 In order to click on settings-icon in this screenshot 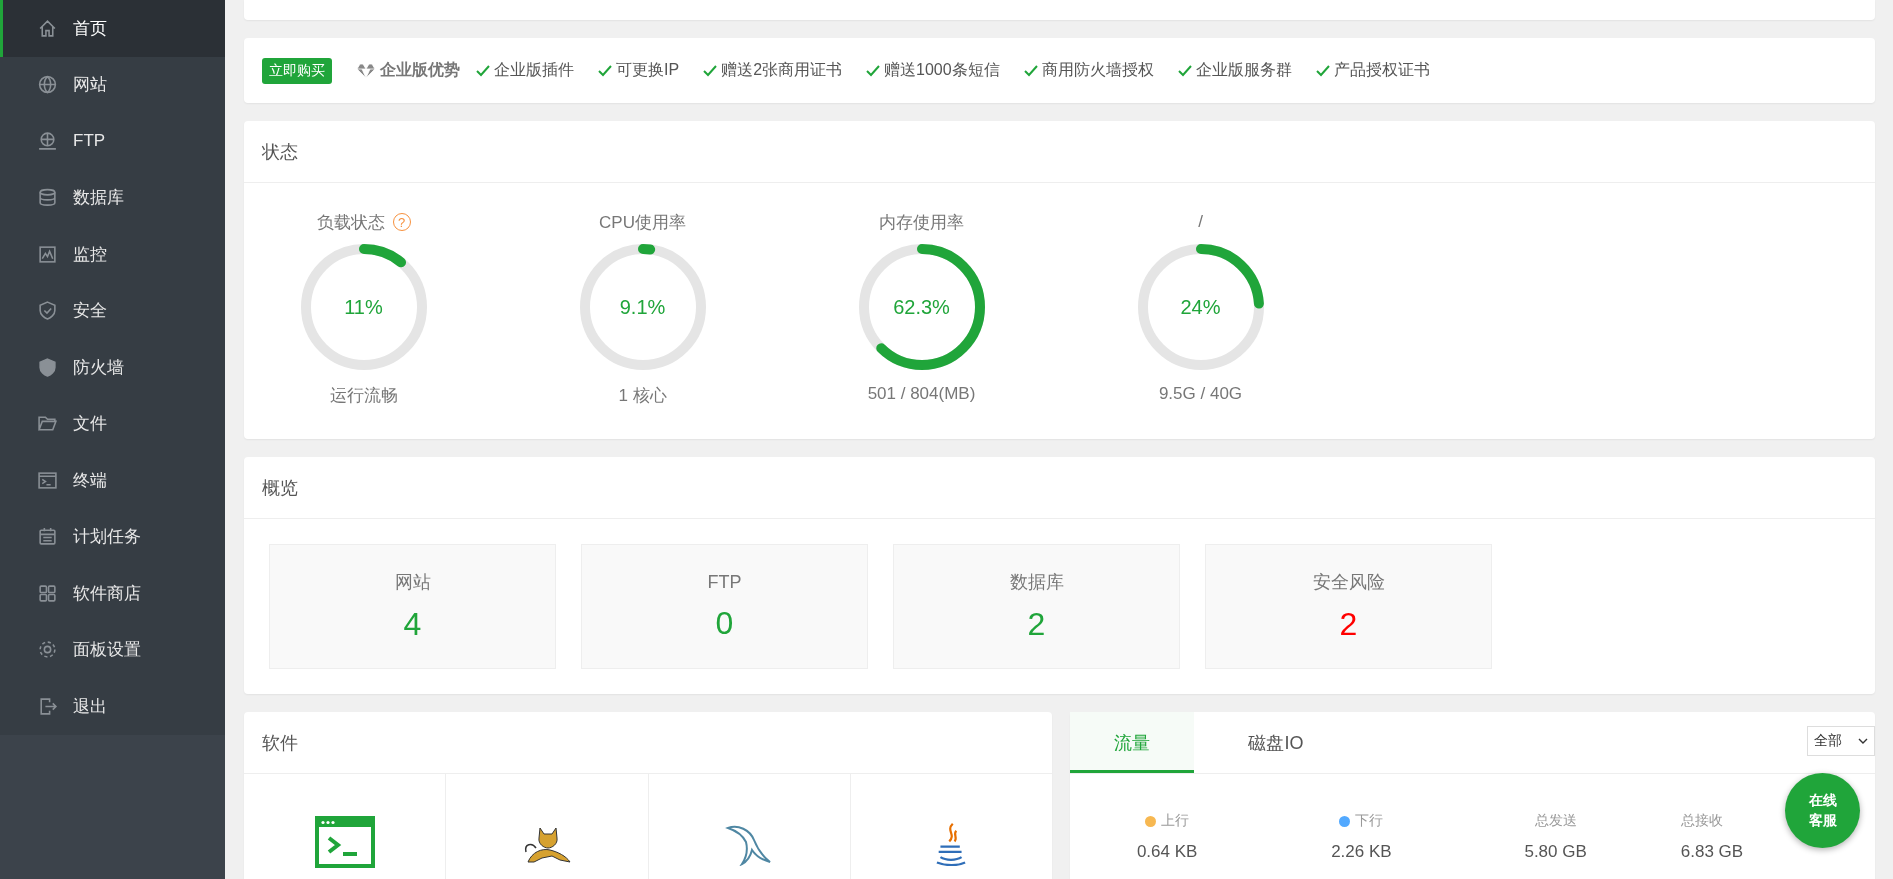, I will do `click(47, 650)`.